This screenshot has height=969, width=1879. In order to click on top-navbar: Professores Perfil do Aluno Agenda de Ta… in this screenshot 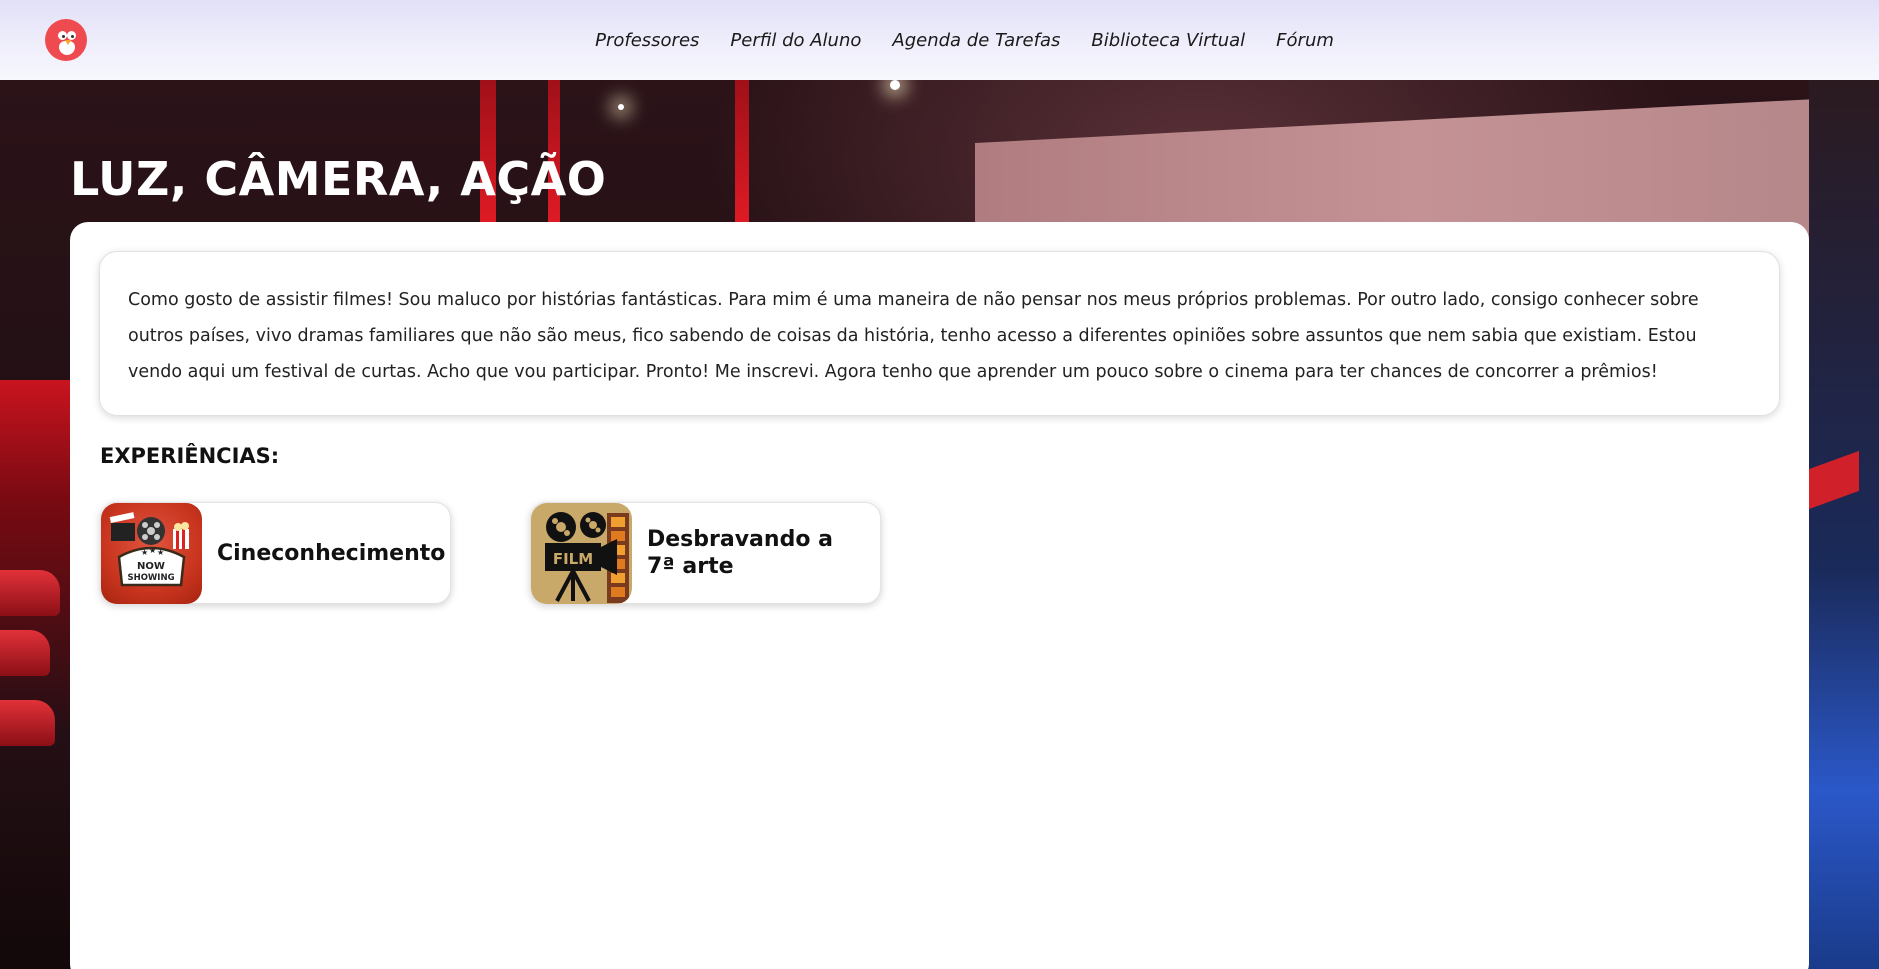, I will do `click(939, 40)`.